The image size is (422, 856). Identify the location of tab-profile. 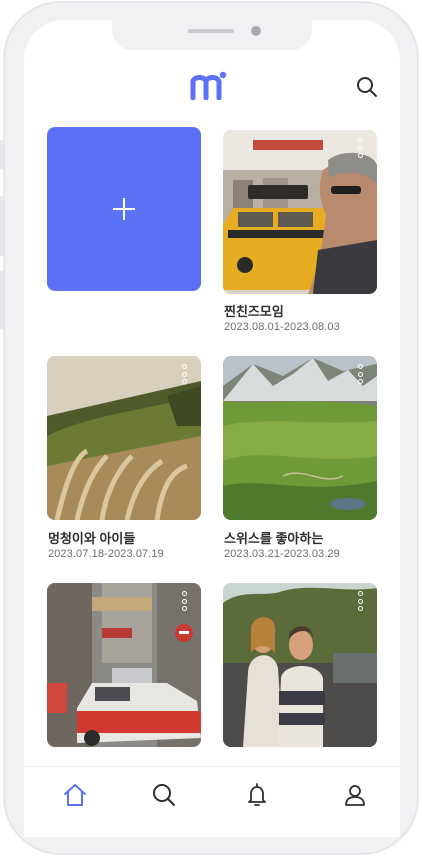
(355, 795).